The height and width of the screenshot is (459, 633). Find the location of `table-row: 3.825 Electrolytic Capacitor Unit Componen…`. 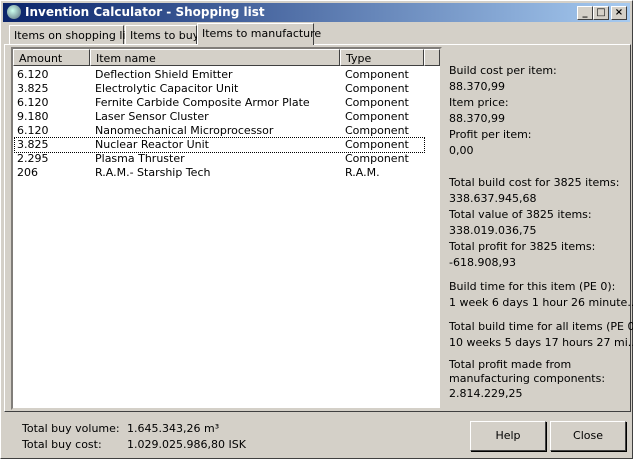

table-row: 3.825 Electrolytic Capacitor Unit Componen… is located at coordinates (219, 89).